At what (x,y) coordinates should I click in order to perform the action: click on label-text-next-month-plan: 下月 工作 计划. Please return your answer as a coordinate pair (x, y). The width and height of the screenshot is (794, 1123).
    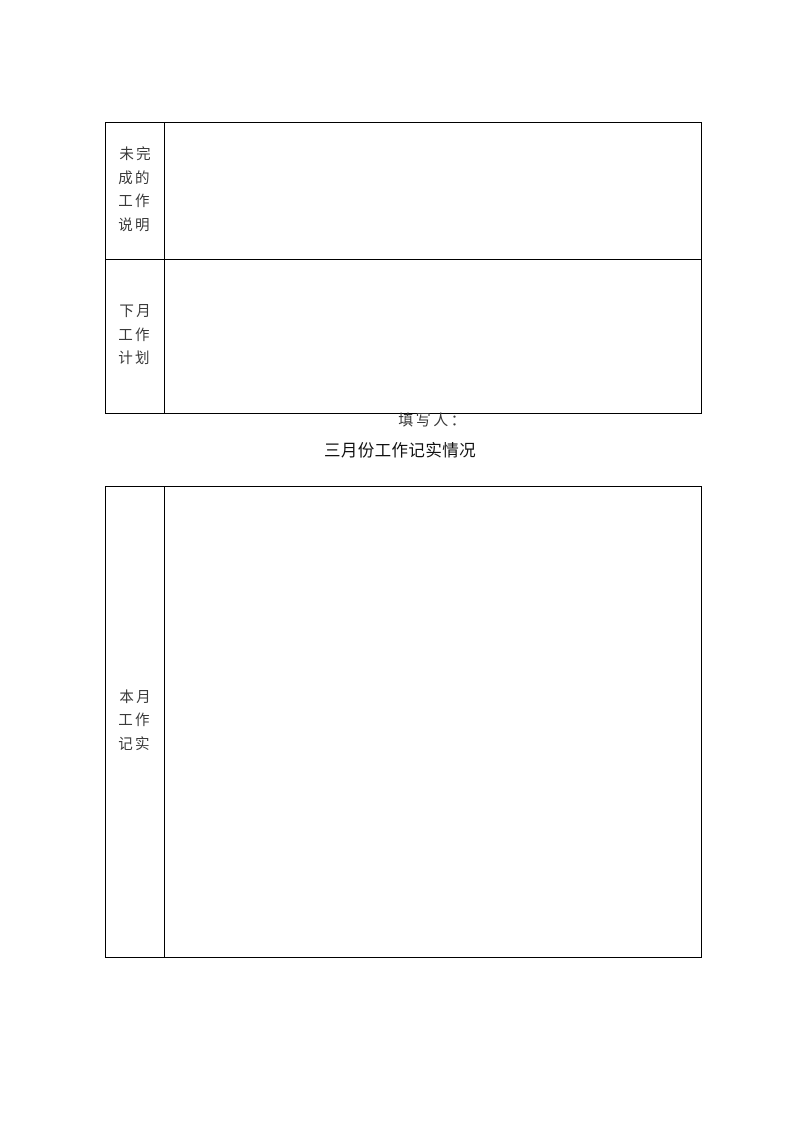
    Looking at the image, I should click on (135, 336).